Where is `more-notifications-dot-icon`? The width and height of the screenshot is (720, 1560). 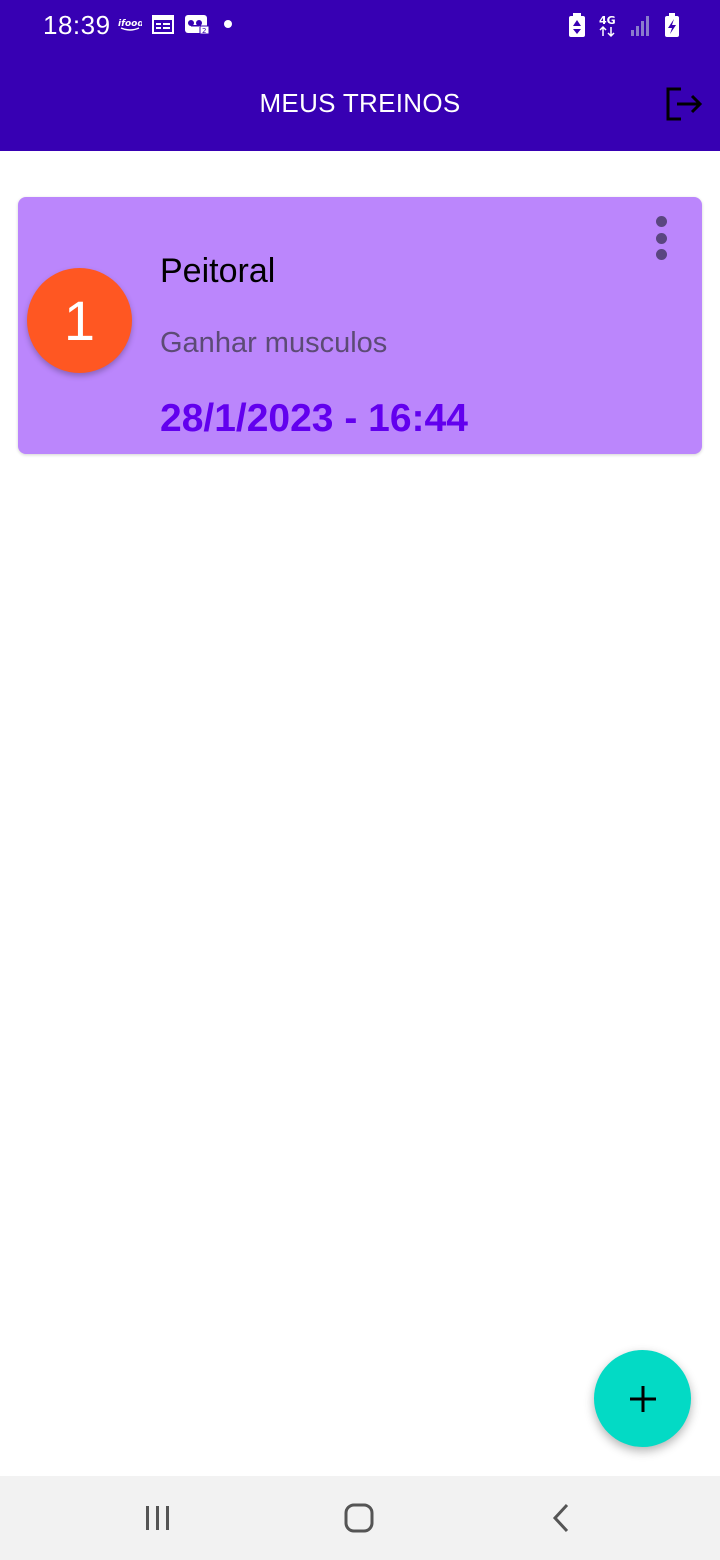
more-notifications-dot-icon is located at coordinates (228, 26).